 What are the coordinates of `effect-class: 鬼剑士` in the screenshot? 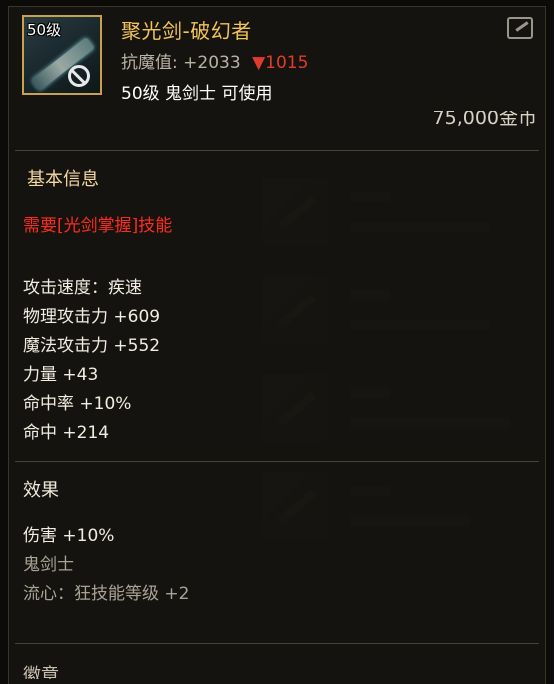 It's located at (48, 565).